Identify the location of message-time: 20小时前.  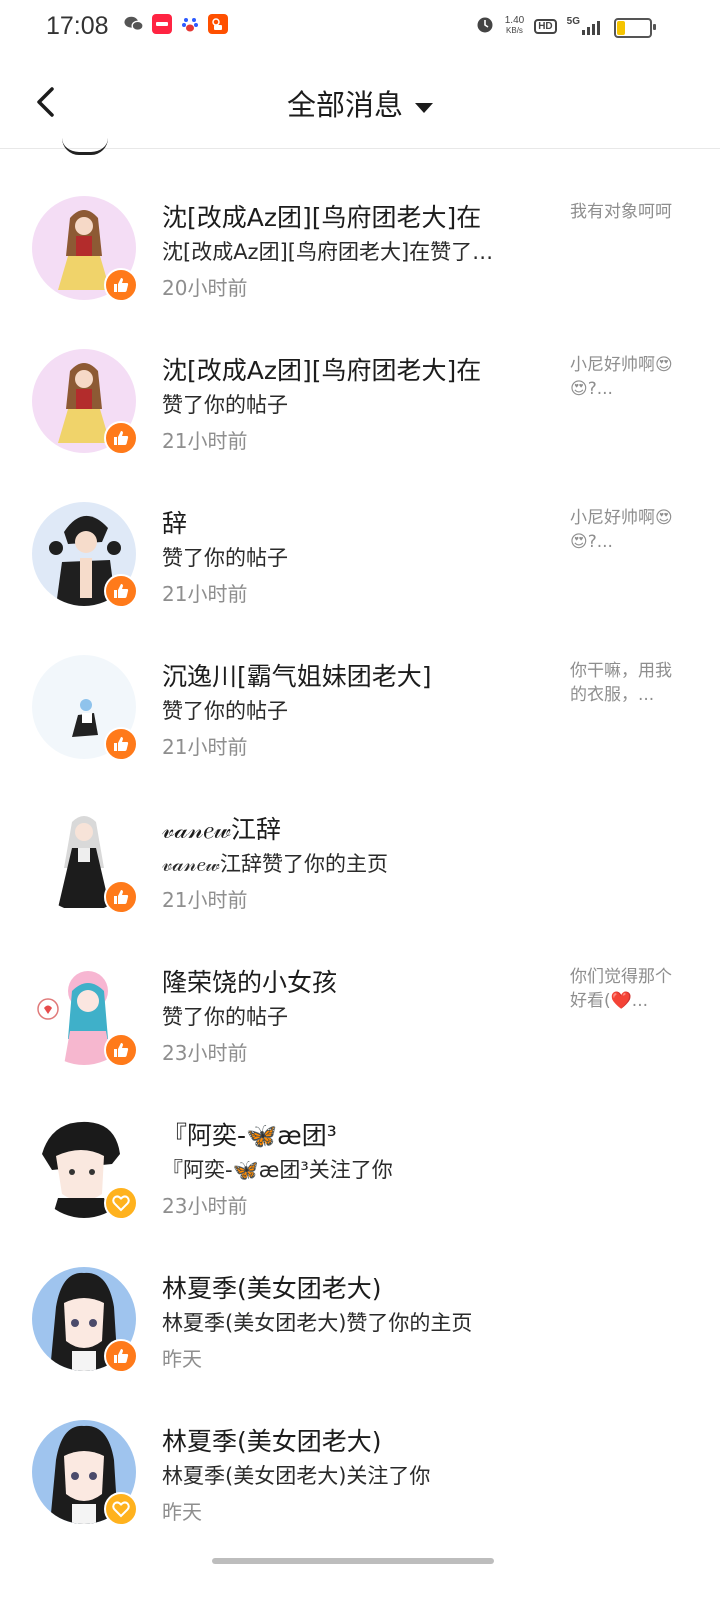
(205, 288).